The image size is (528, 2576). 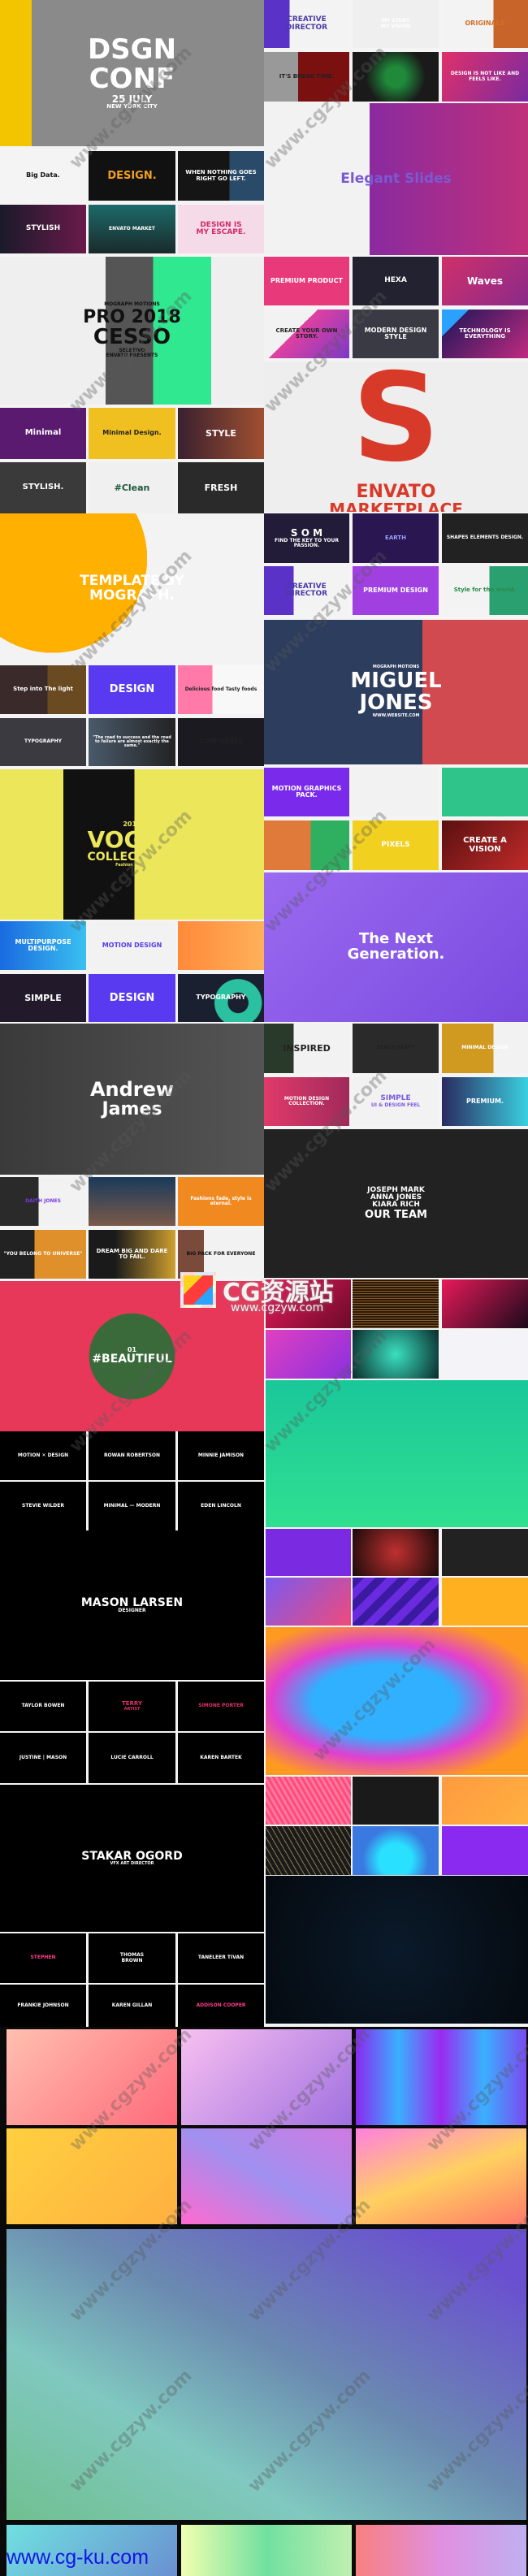 What do you see at coordinates (485, 1101) in the screenshot?
I see `template-preview-premium2: PREMIUM.` at bounding box center [485, 1101].